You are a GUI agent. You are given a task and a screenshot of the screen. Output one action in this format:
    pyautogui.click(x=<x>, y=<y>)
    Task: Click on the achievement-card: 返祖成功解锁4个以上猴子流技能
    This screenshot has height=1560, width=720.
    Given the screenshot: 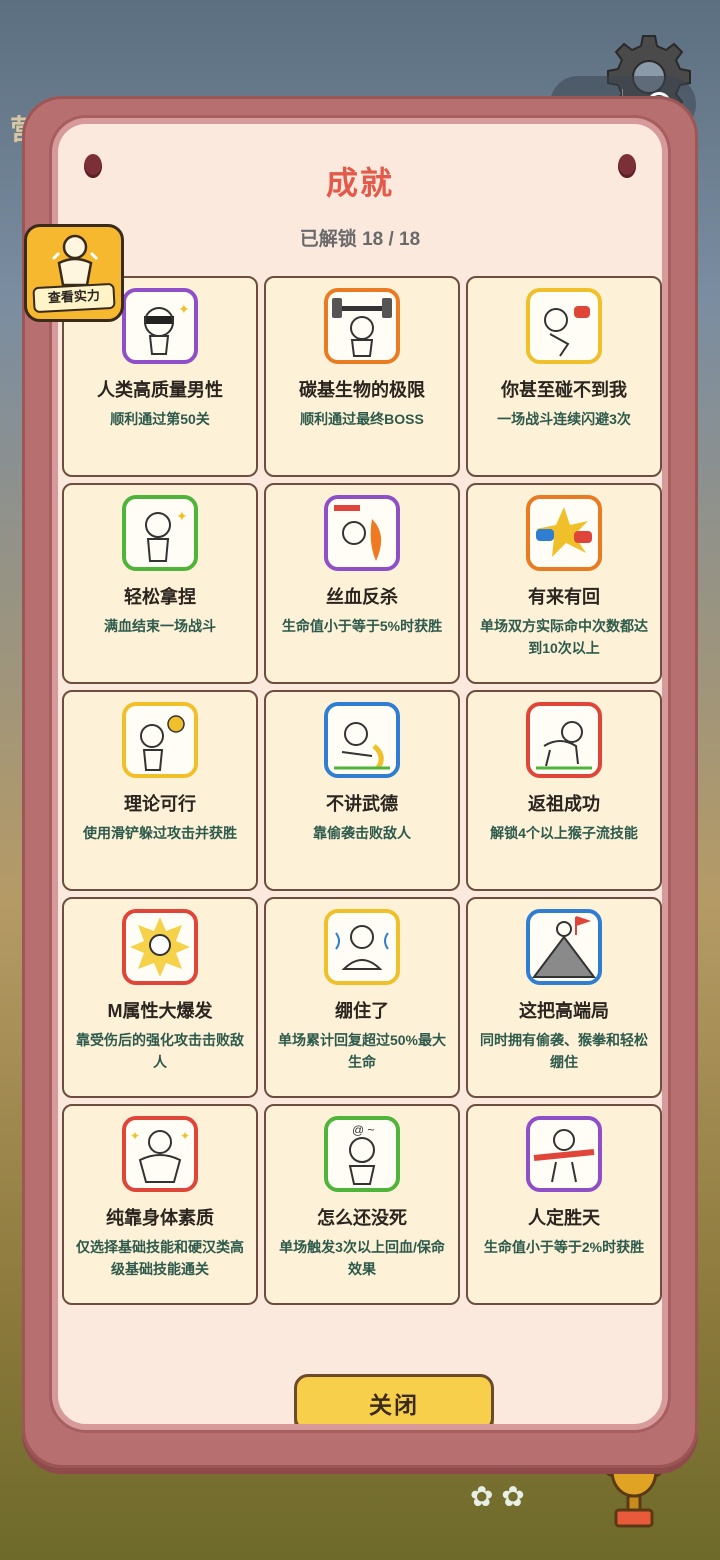 What is the action you would take?
    pyautogui.click(x=564, y=790)
    